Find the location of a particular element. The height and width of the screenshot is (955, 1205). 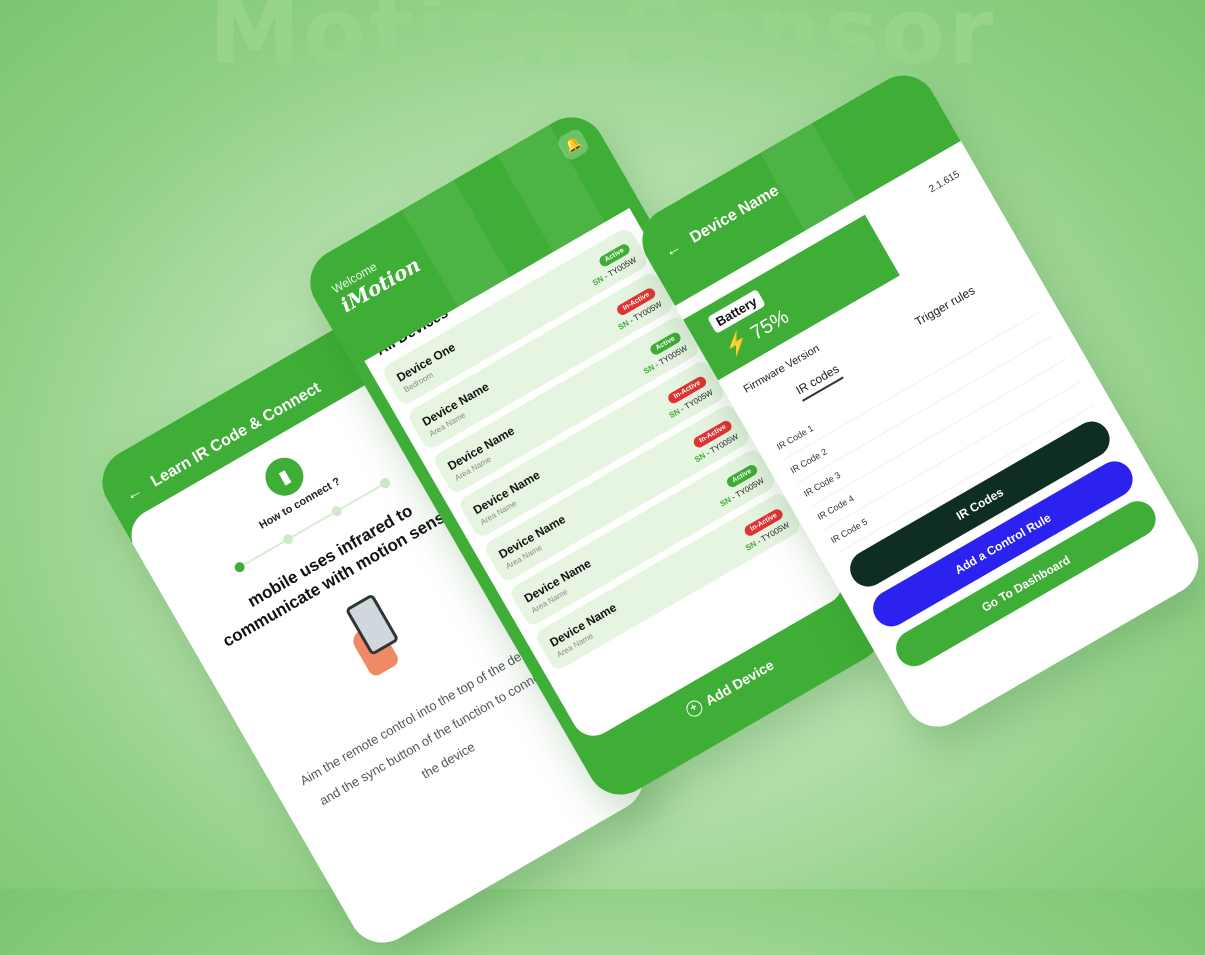

step-dot is located at coordinates (385, 483).